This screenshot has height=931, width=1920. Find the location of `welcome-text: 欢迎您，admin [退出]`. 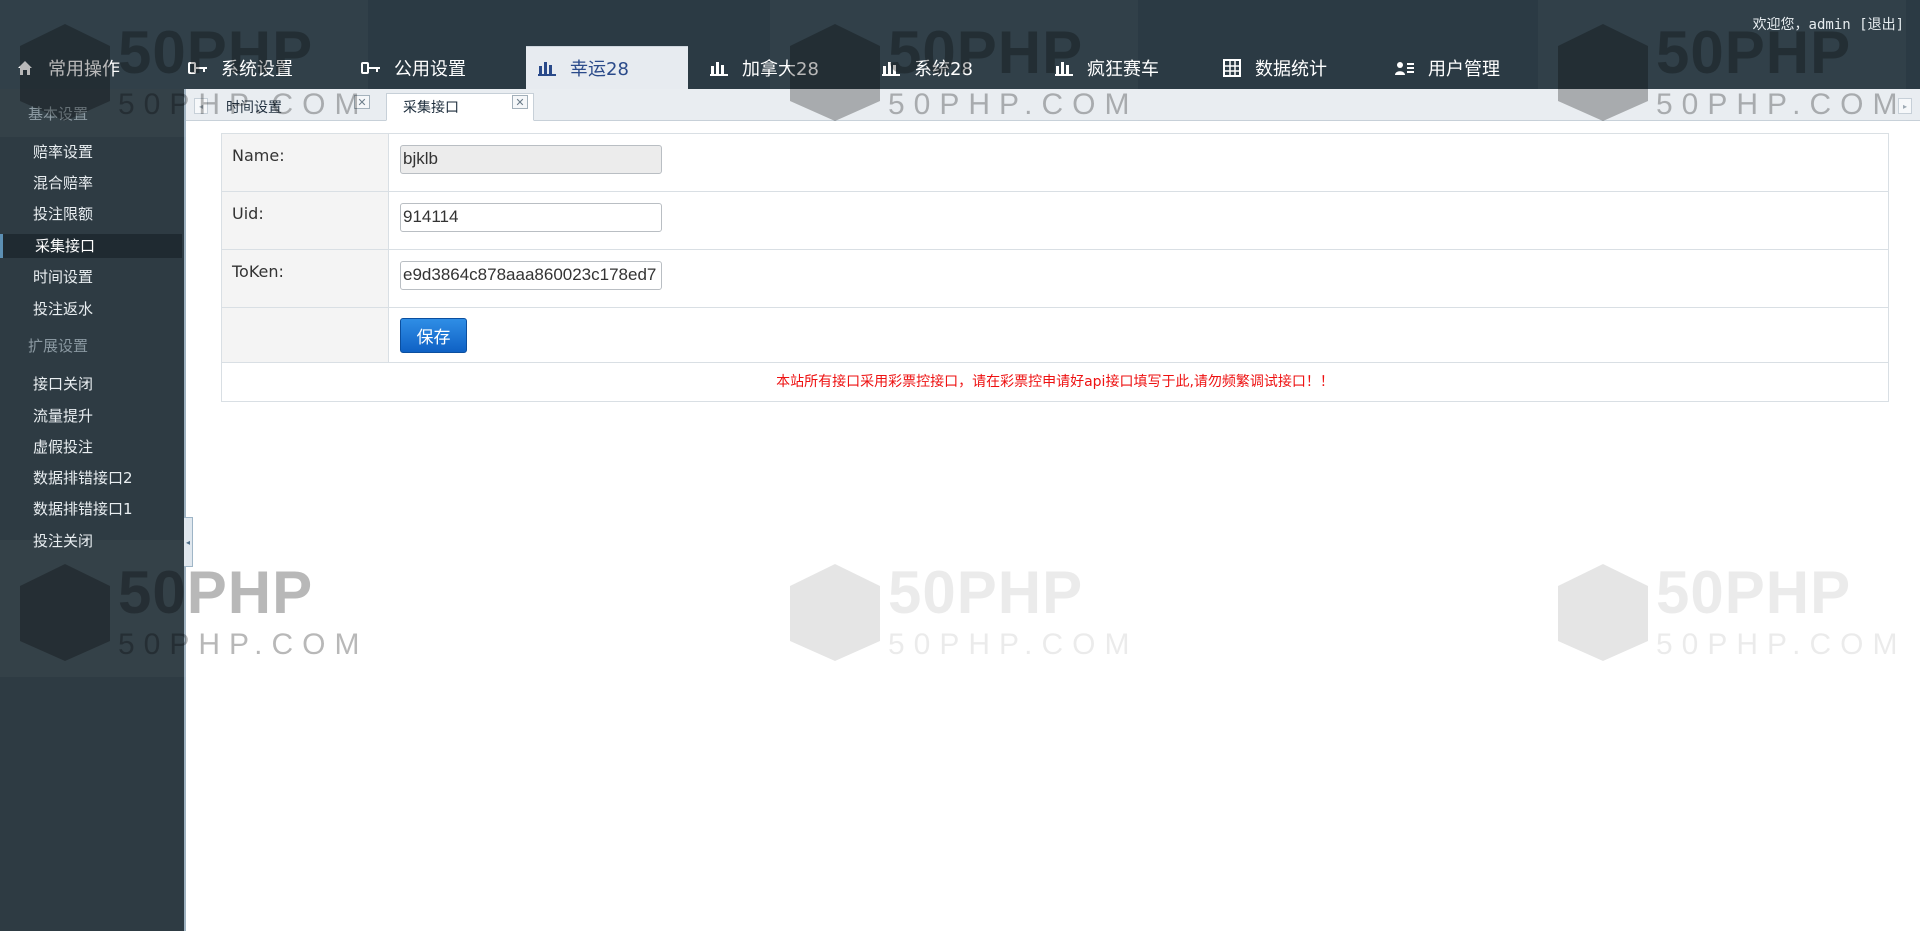

welcome-text: 欢迎您，admin [退出] is located at coordinates (1828, 24).